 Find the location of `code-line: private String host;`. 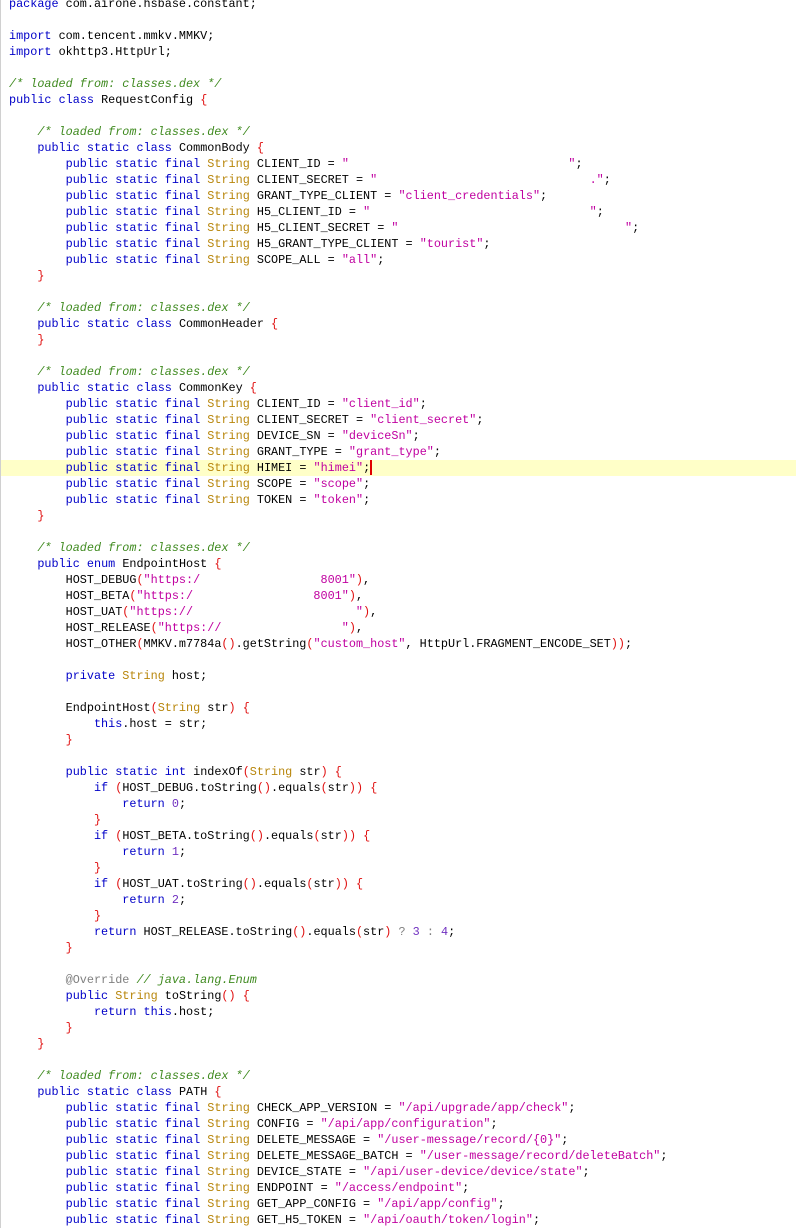

code-line: private String host; is located at coordinates (402, 676).